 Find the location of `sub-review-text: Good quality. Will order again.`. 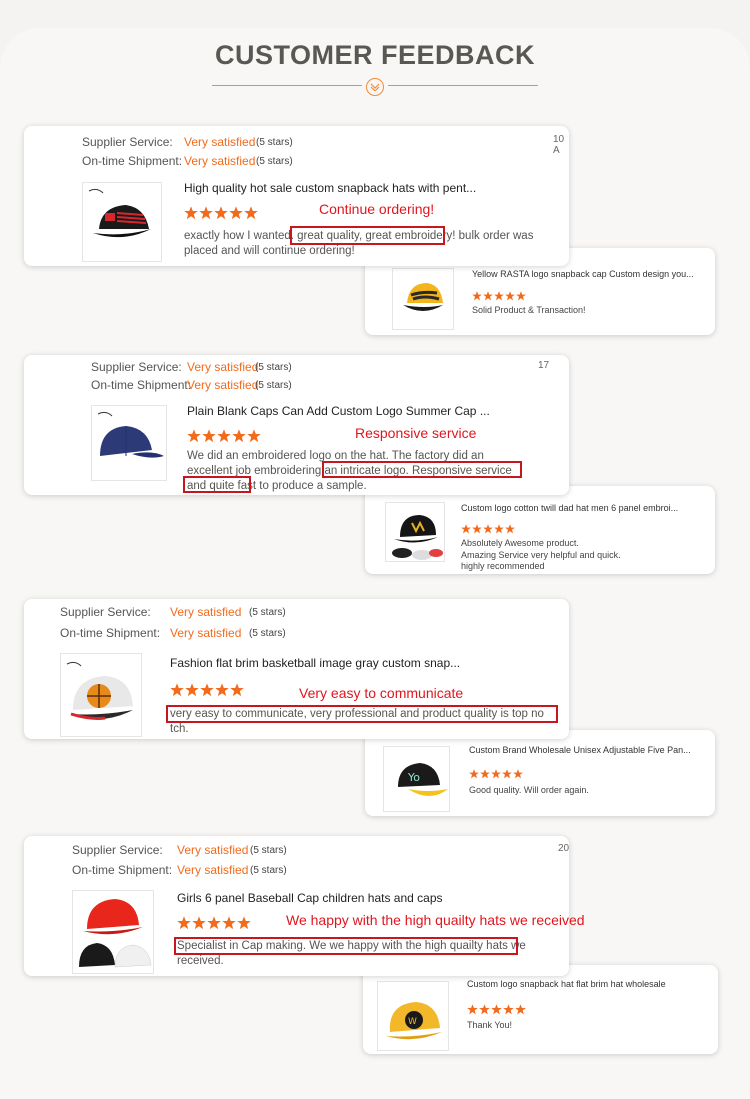

sub-review-text: Good quality. Will order again. is located at coordinates (529, 790).